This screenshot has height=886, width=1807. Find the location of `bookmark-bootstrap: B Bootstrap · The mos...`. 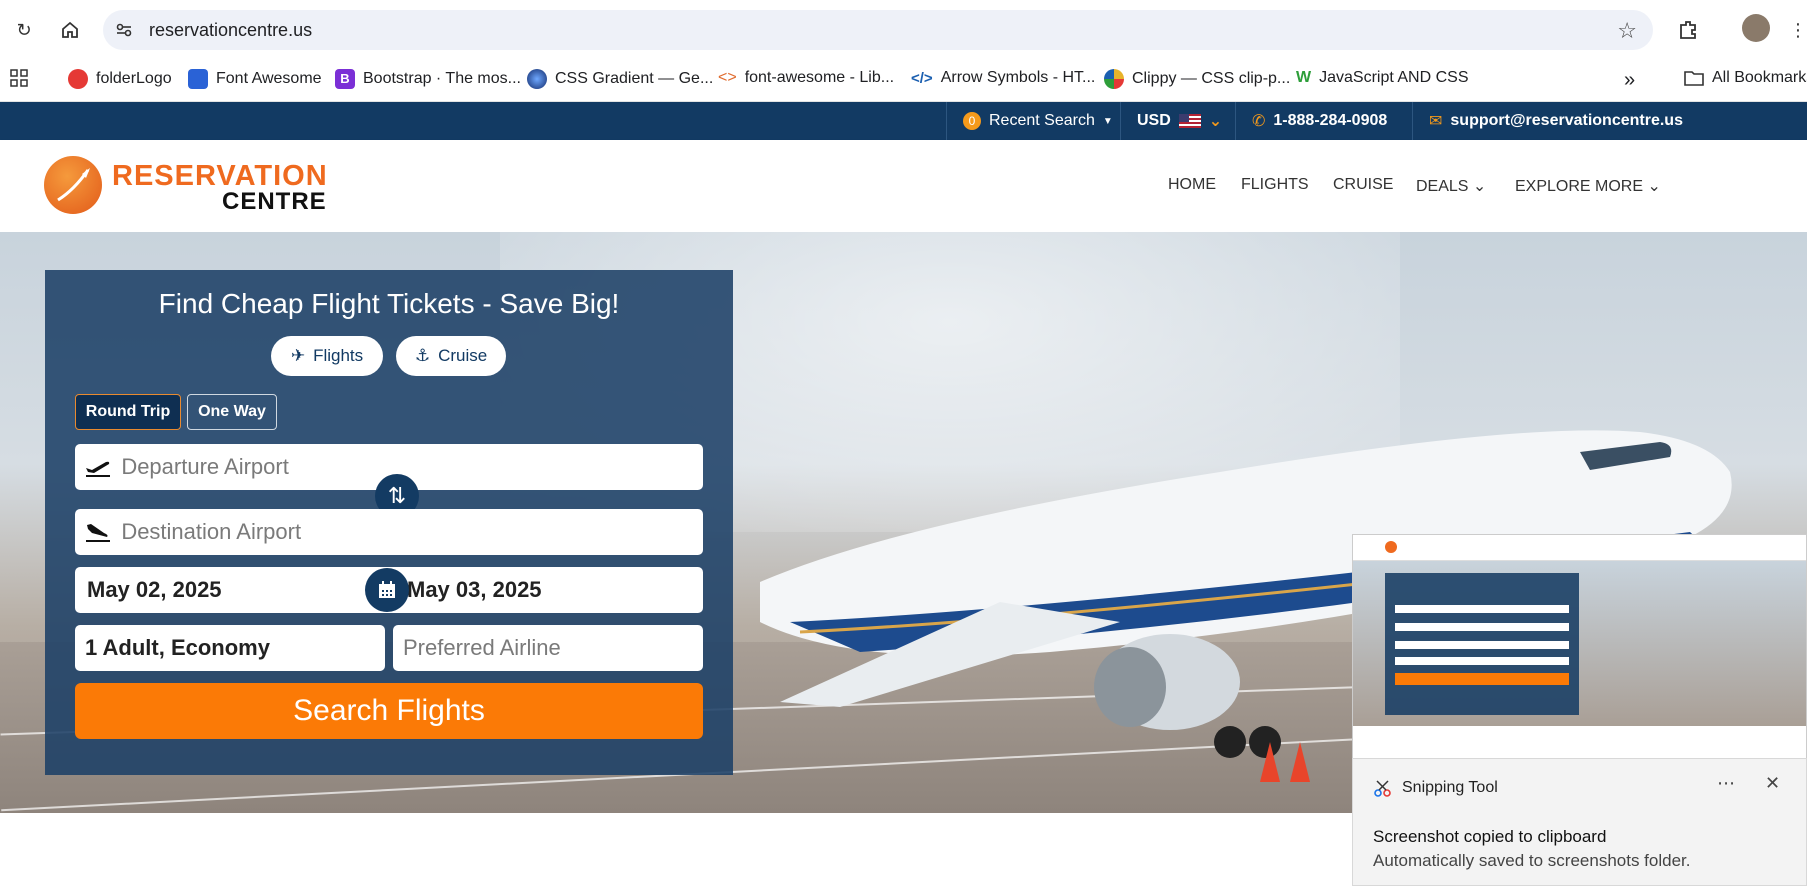

bookmark-bootstrap: B Bootstrap · The mos... is located at coordinates (428, 79).